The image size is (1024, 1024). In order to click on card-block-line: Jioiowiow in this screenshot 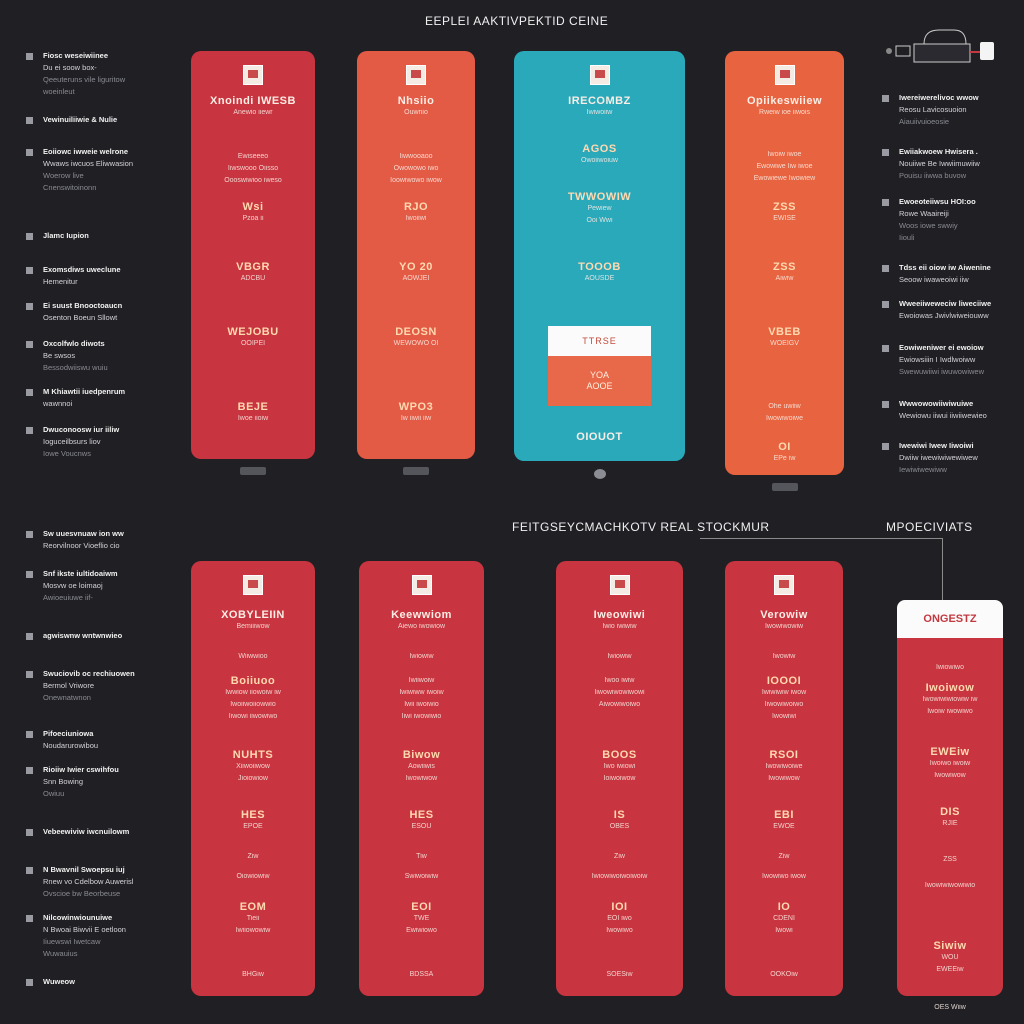, I will do `click(253, 778)`.